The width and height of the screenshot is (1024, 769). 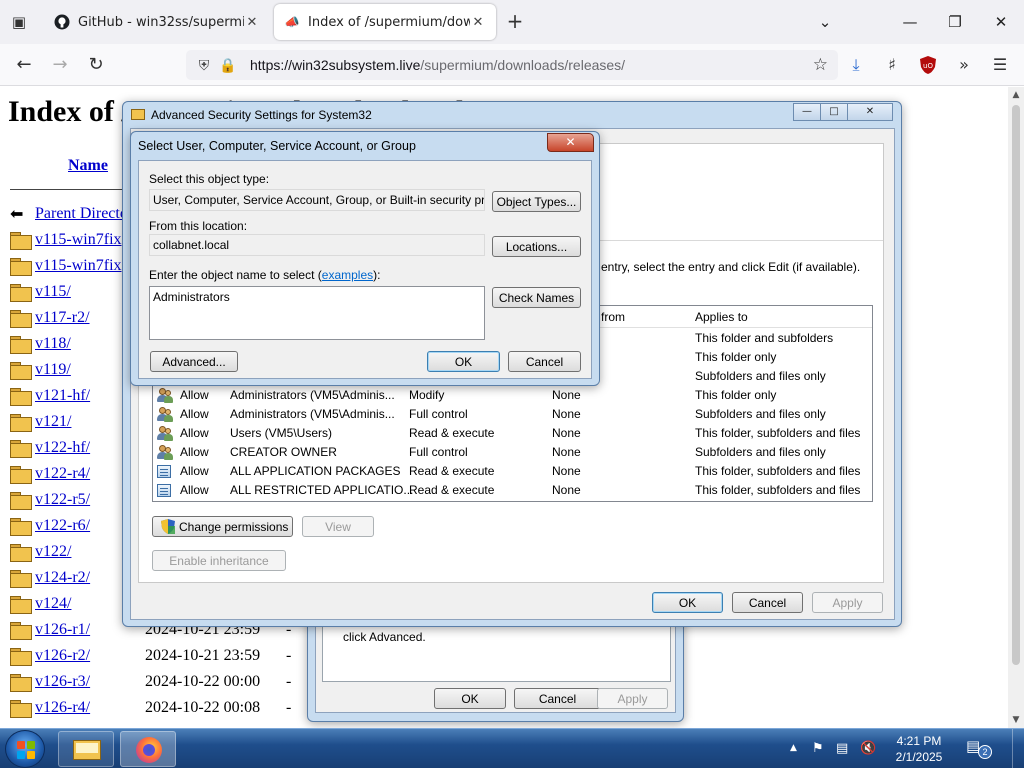 What do you see at coordinates (62, 656) in the screenshot?
I see `folder-link: v126-r2/` at bounding box center [62, 656].